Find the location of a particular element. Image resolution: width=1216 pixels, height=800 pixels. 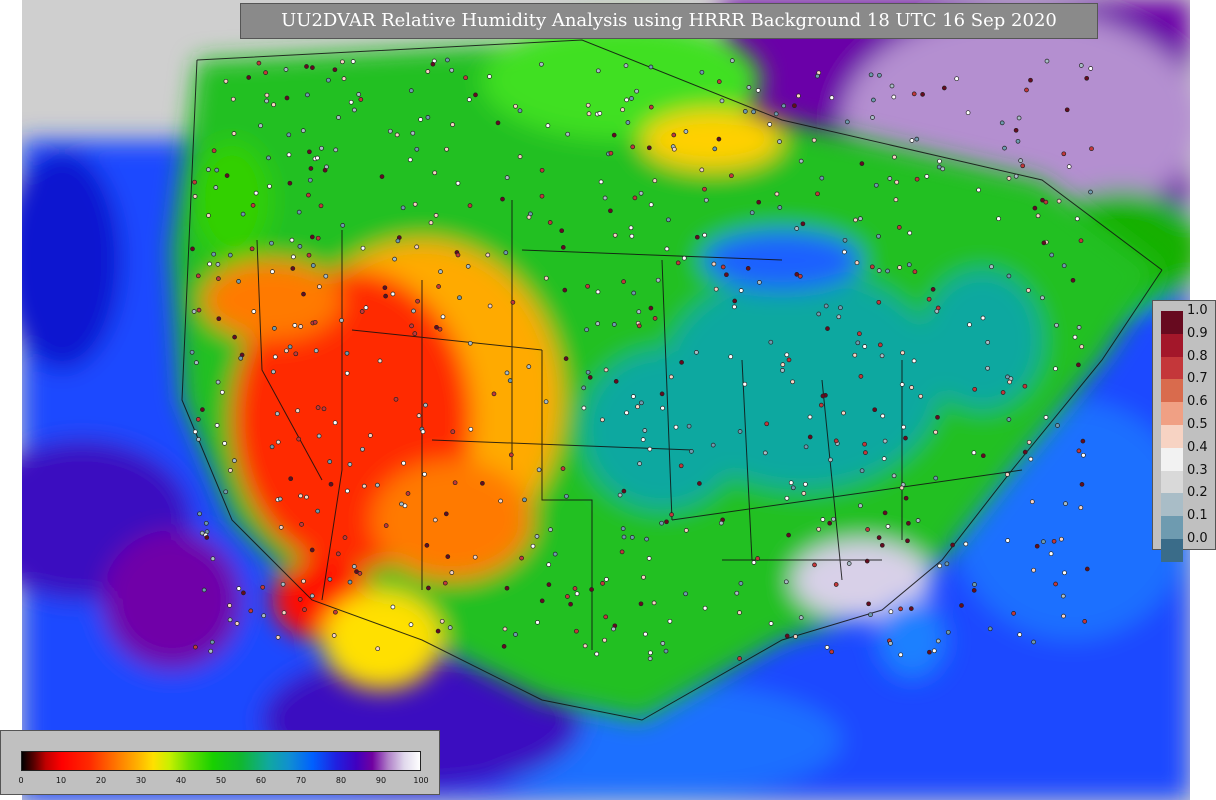

rh-colorbar-tick: 30 is located at coordinates (141, 780).